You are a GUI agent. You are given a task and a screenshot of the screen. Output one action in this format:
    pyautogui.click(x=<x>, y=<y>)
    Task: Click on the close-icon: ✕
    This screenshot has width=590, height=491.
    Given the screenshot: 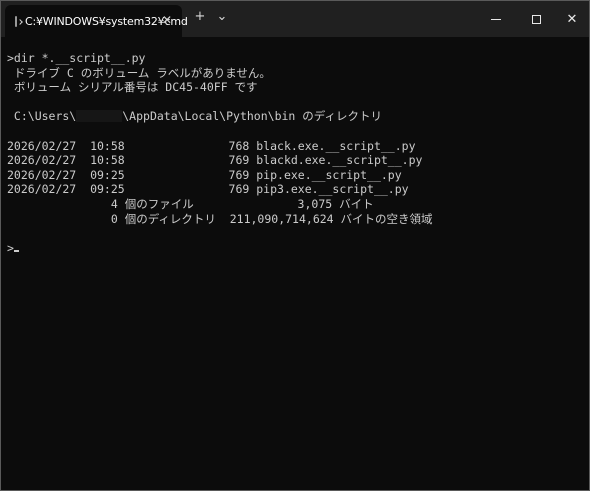 What is the action you would take?
    pyautogui.click(x=572, y=19)
    